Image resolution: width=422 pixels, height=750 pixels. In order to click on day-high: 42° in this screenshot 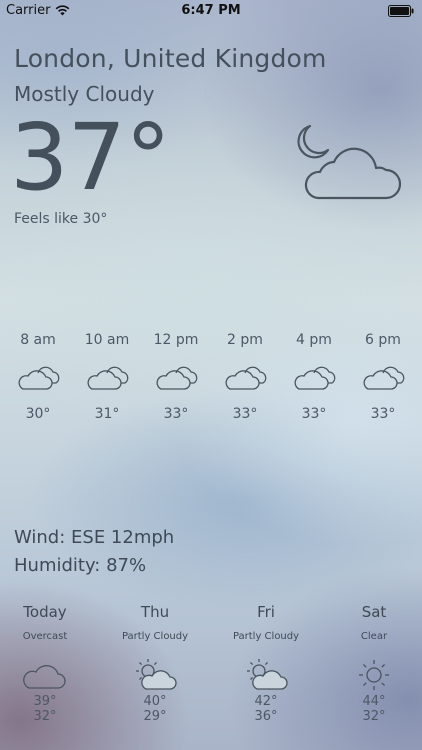, I will do `click(266, 701)`.